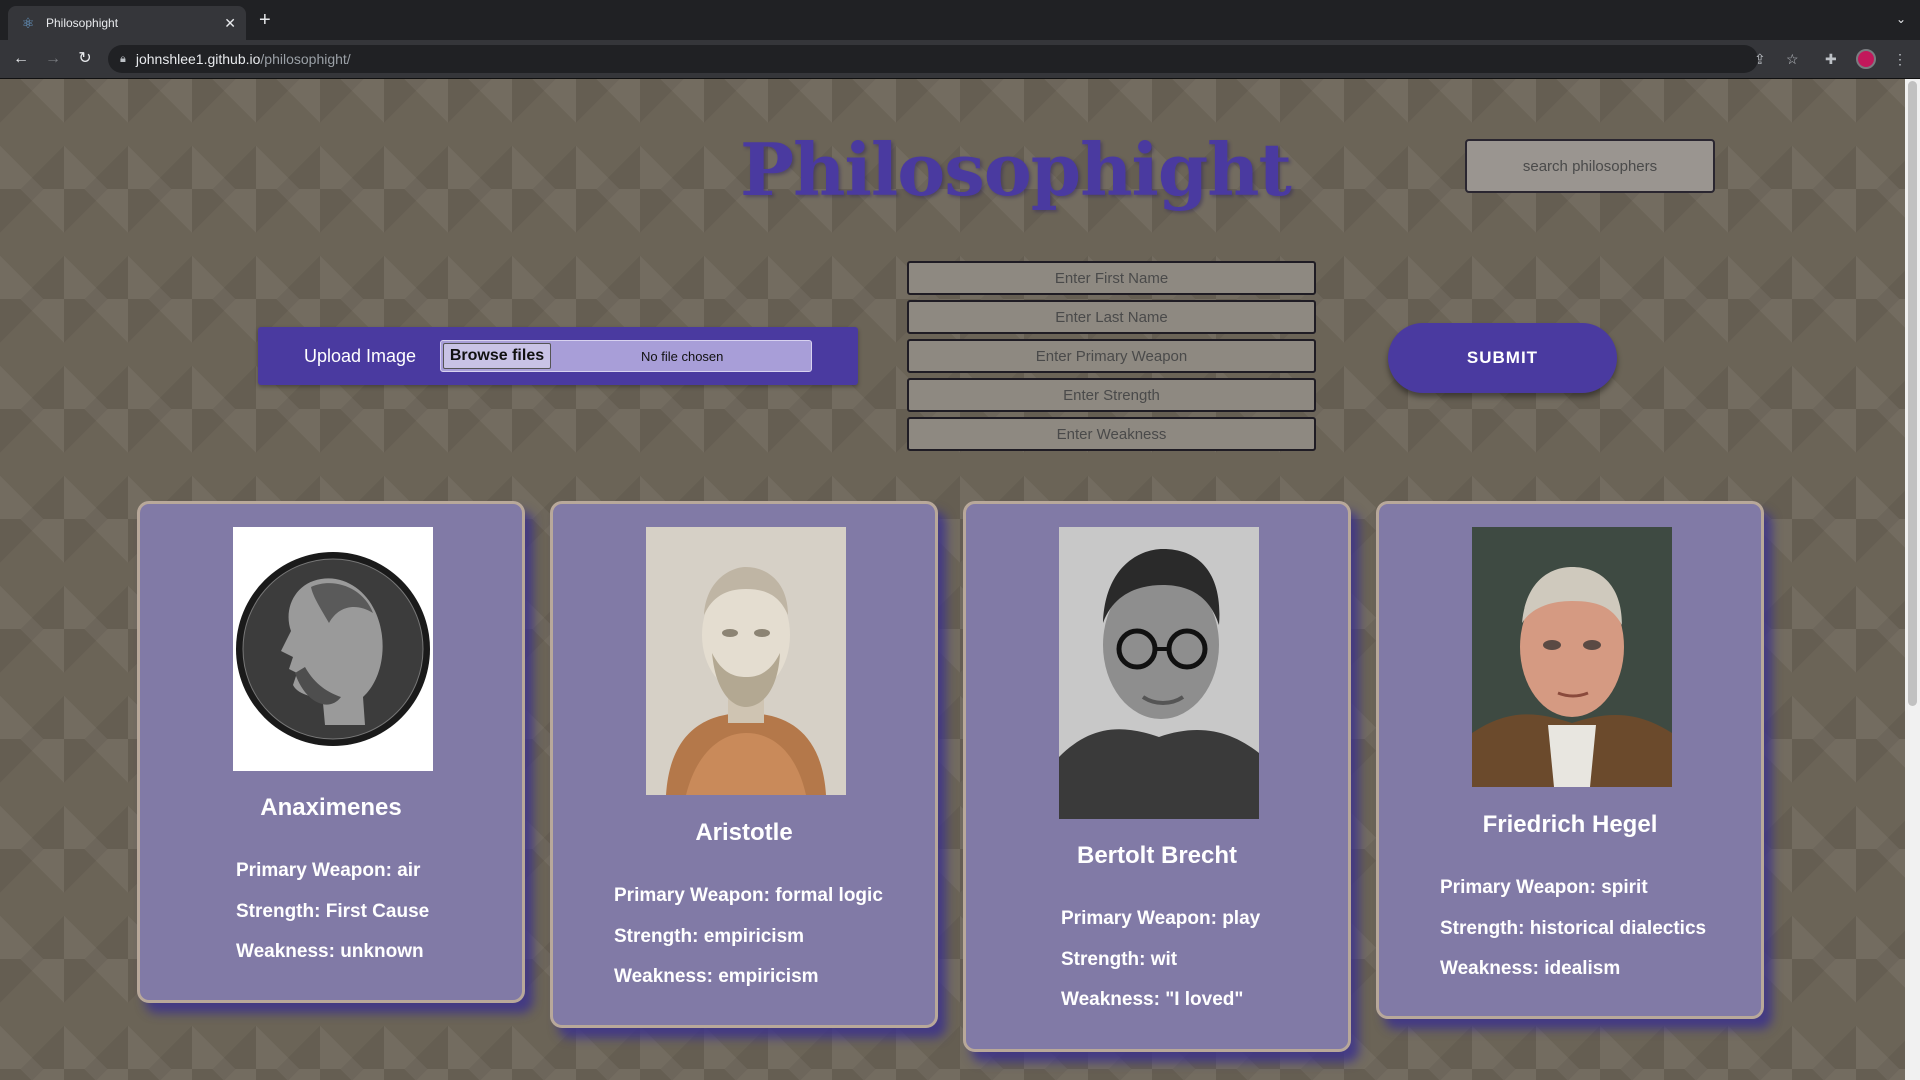 This screenshot has width=1920, height=1080. Describe the element at coordinates (497, 356) in the screenshot. I see `browse-files-button: Browse files` at that location.